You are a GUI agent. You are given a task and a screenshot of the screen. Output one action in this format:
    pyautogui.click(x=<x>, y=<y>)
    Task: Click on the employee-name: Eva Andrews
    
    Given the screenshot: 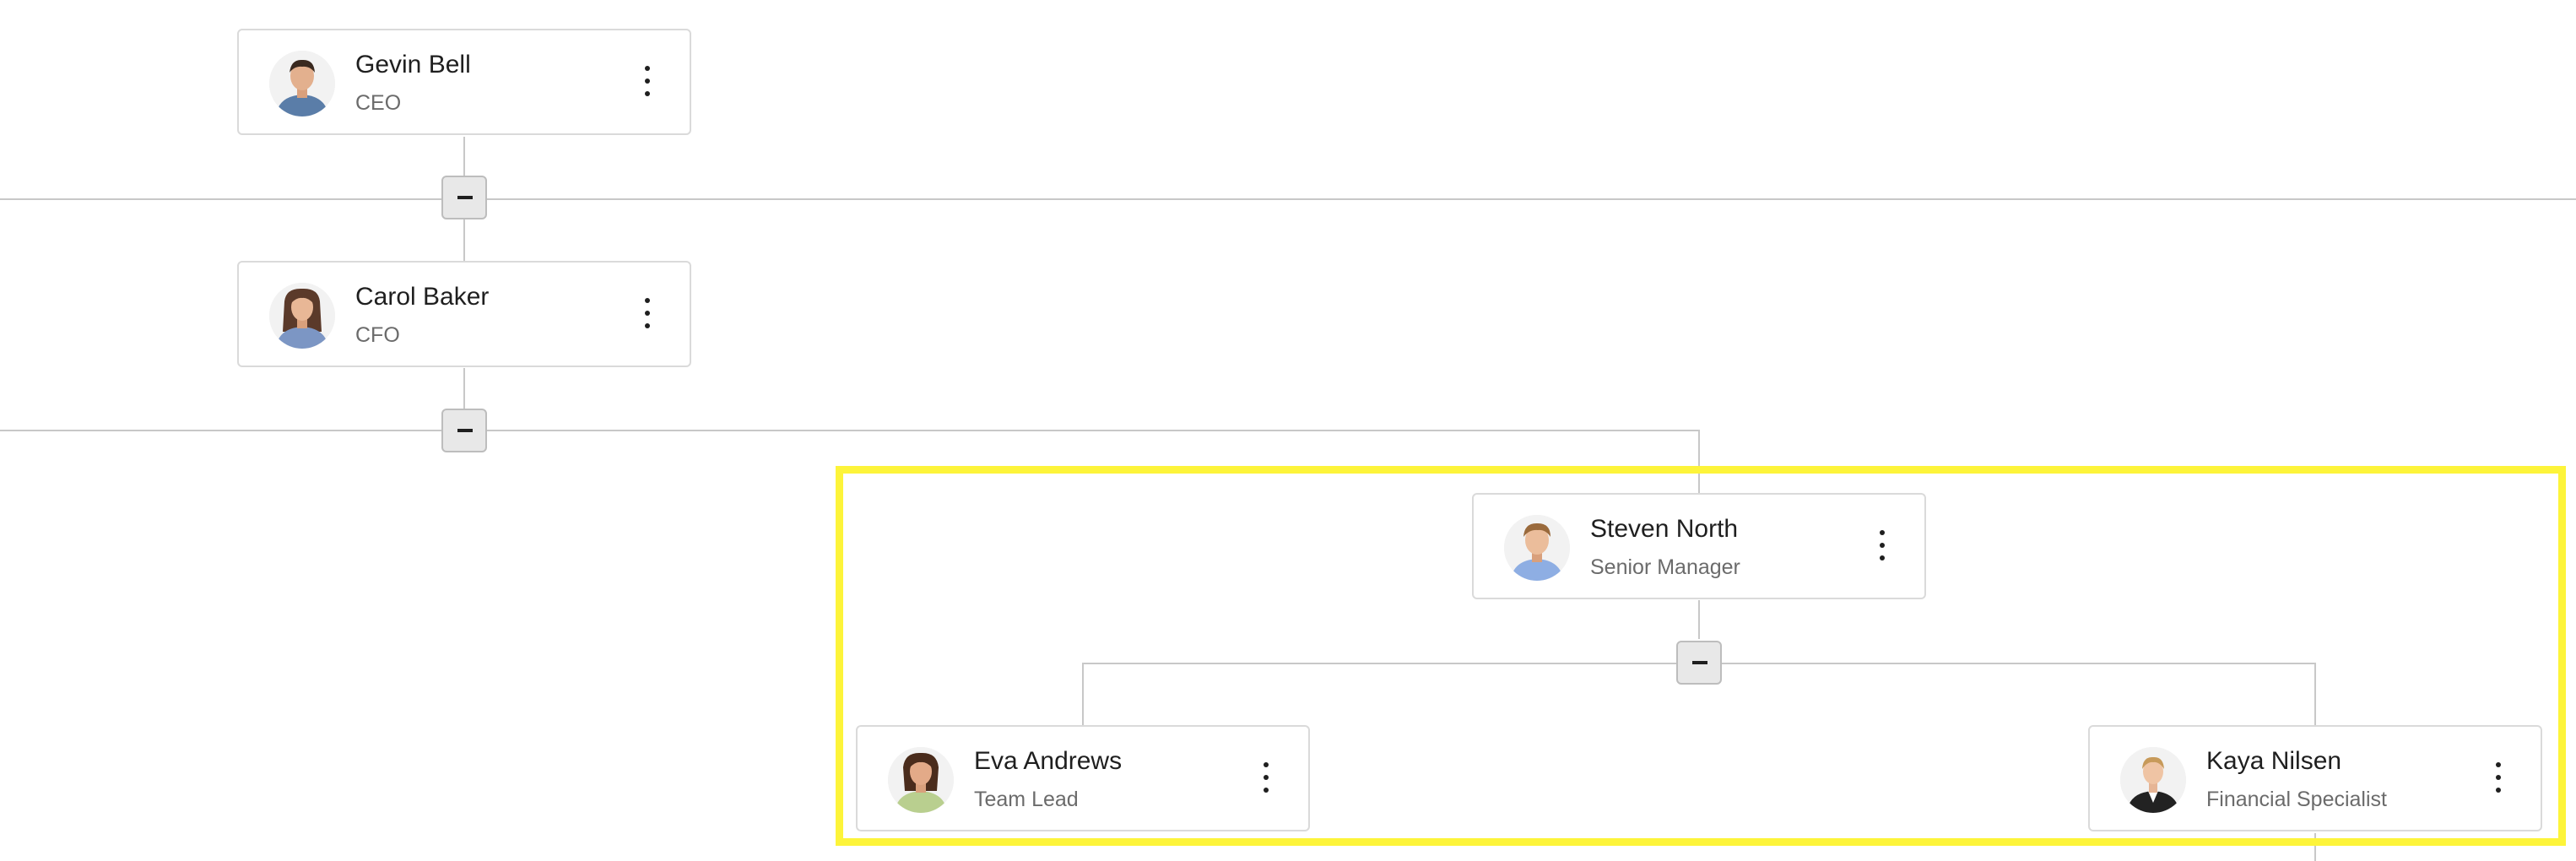 What is the action you would take?
    pyautogui.click(x=1048, y=761)
    